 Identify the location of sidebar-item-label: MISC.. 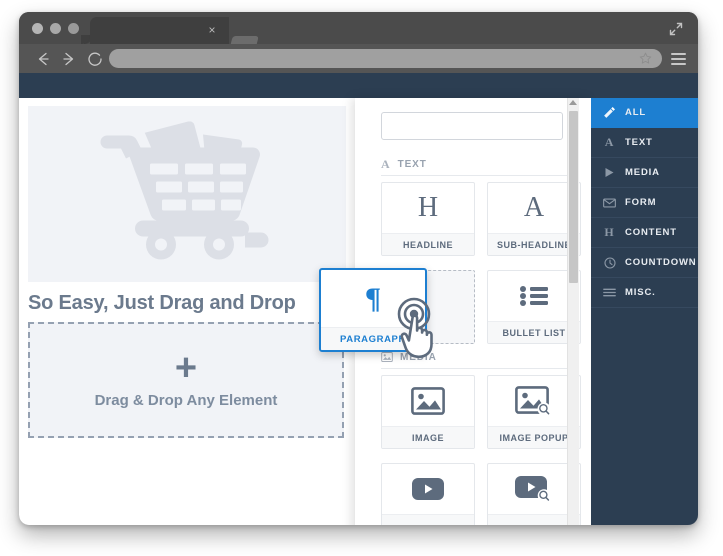
(640, 292).